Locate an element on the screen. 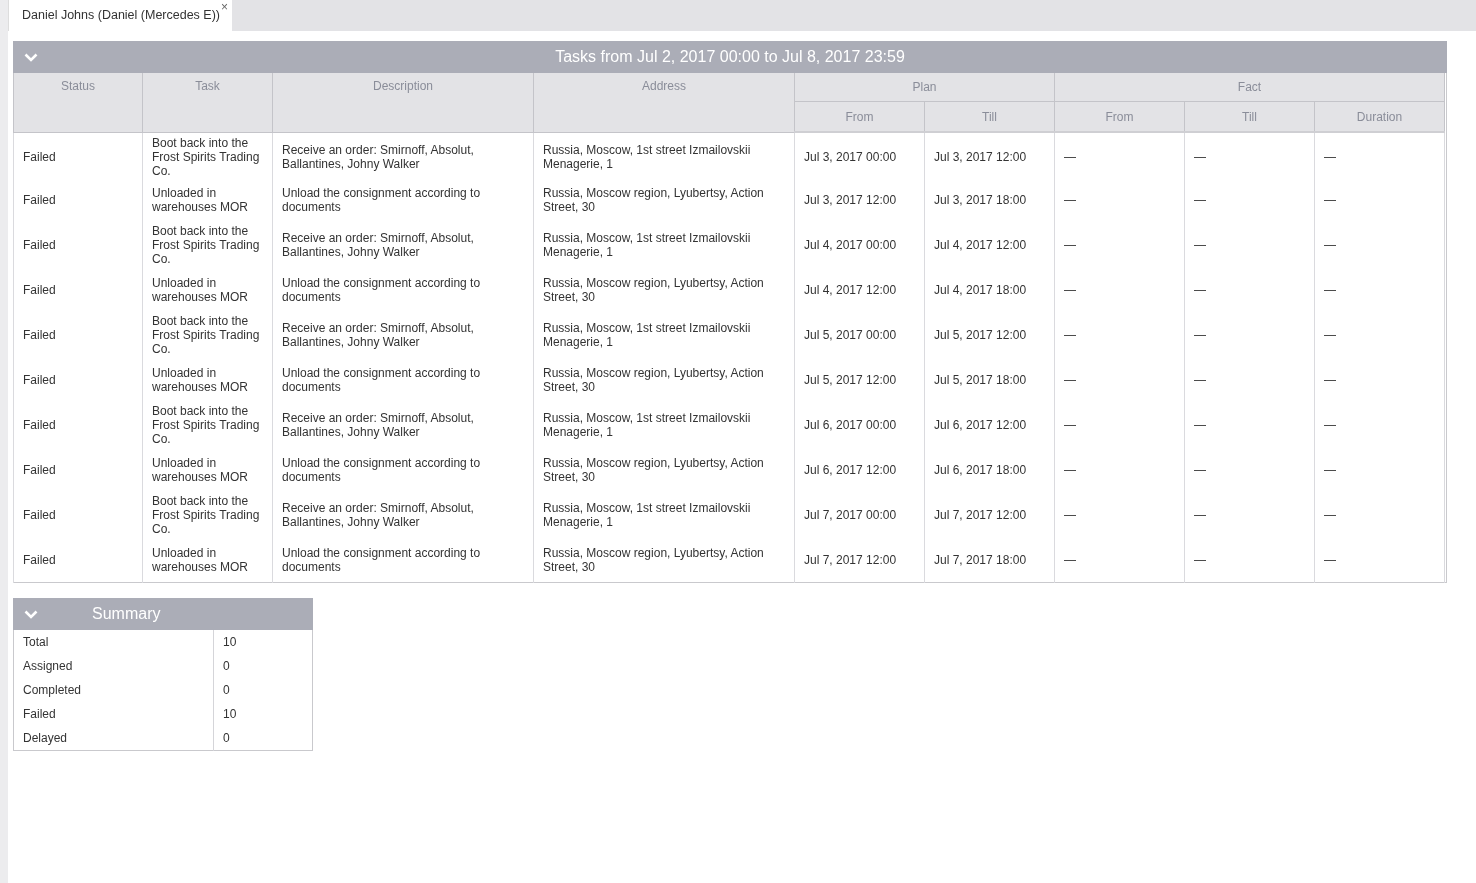 The height and width of the screenshot is (883, 1476). panel-title: Tasks from Jul 2, 2017 00:00 to Jul 8, 2017 23:59 is located at coordinates (730, 56).